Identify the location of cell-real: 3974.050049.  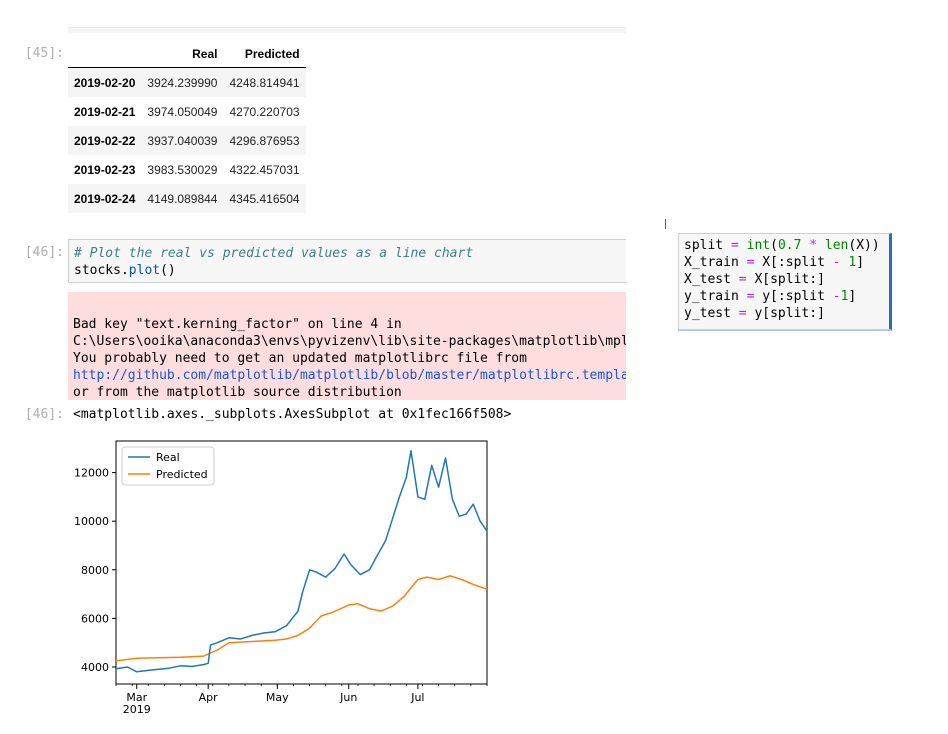
(182, 111).